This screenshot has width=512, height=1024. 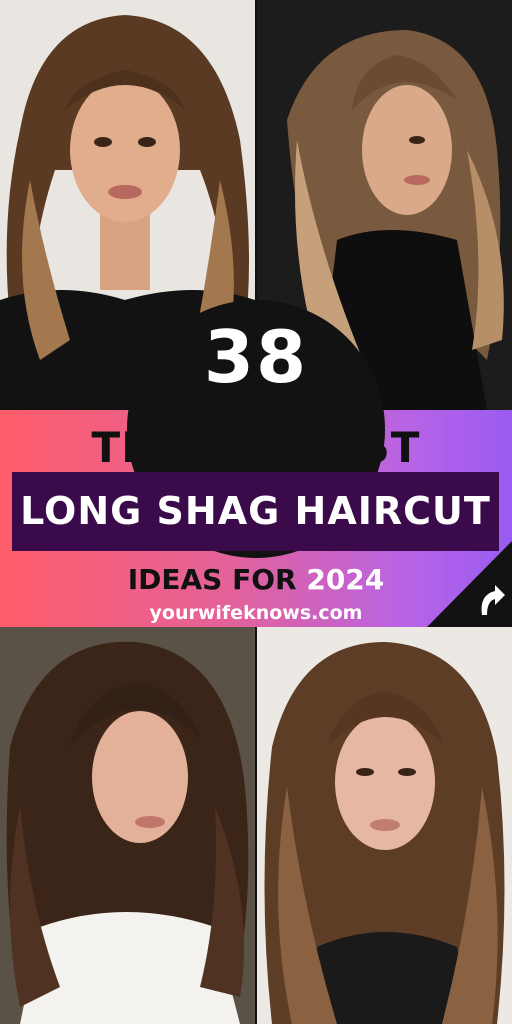 What do you see at coordinates (469, 584) in the screenshot?
I see `share-arrow-icon` at bounding box center [469, 584].